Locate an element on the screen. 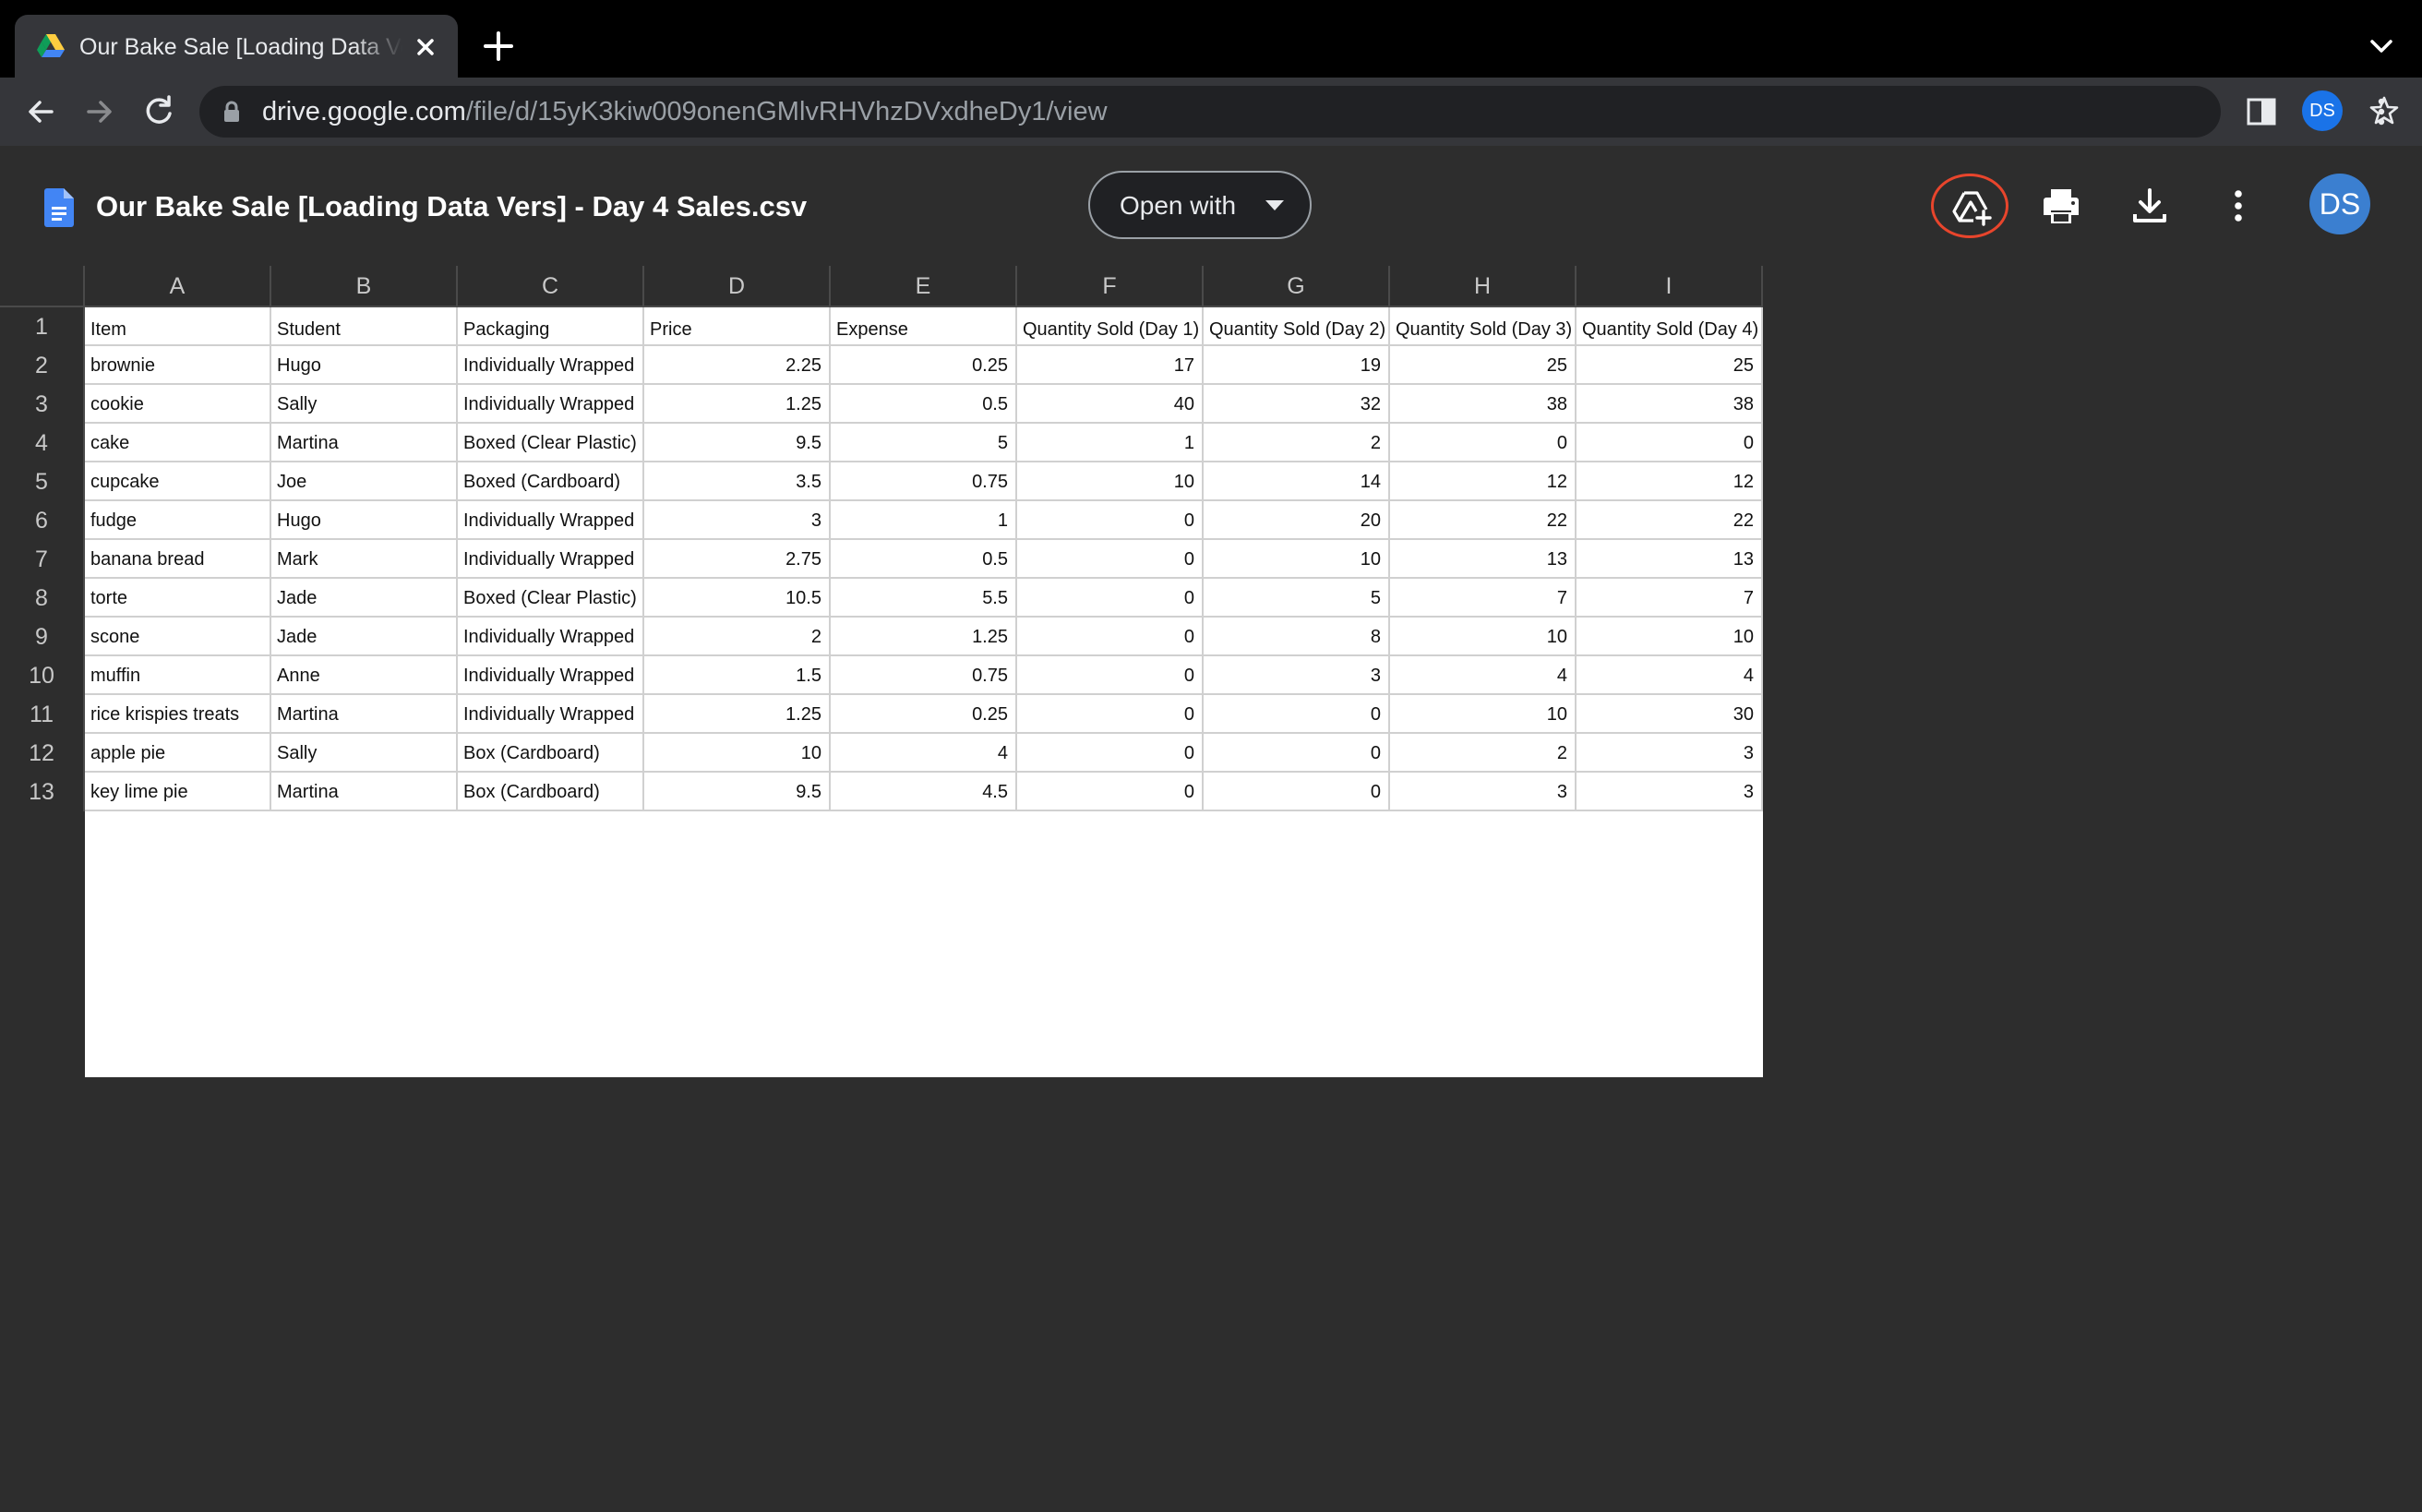 This screenshot has width=2422, height=1512. table-cell: banana bread is located at coordinates (178, 559).